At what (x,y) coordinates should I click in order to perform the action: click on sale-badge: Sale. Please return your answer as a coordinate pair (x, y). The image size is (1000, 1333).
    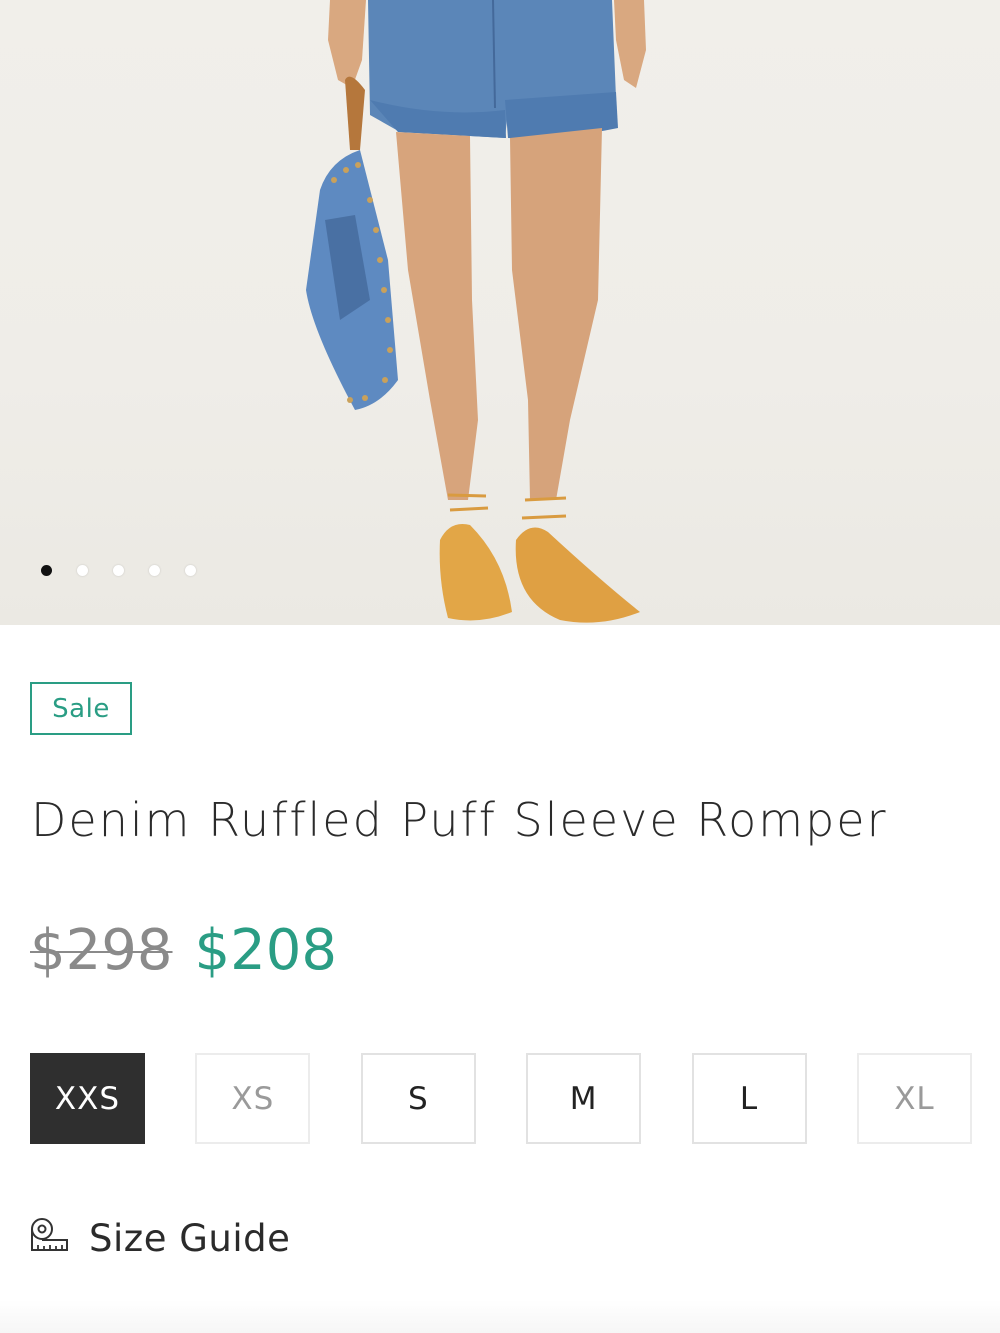
    Looking at the image, I should click on (81, 708).